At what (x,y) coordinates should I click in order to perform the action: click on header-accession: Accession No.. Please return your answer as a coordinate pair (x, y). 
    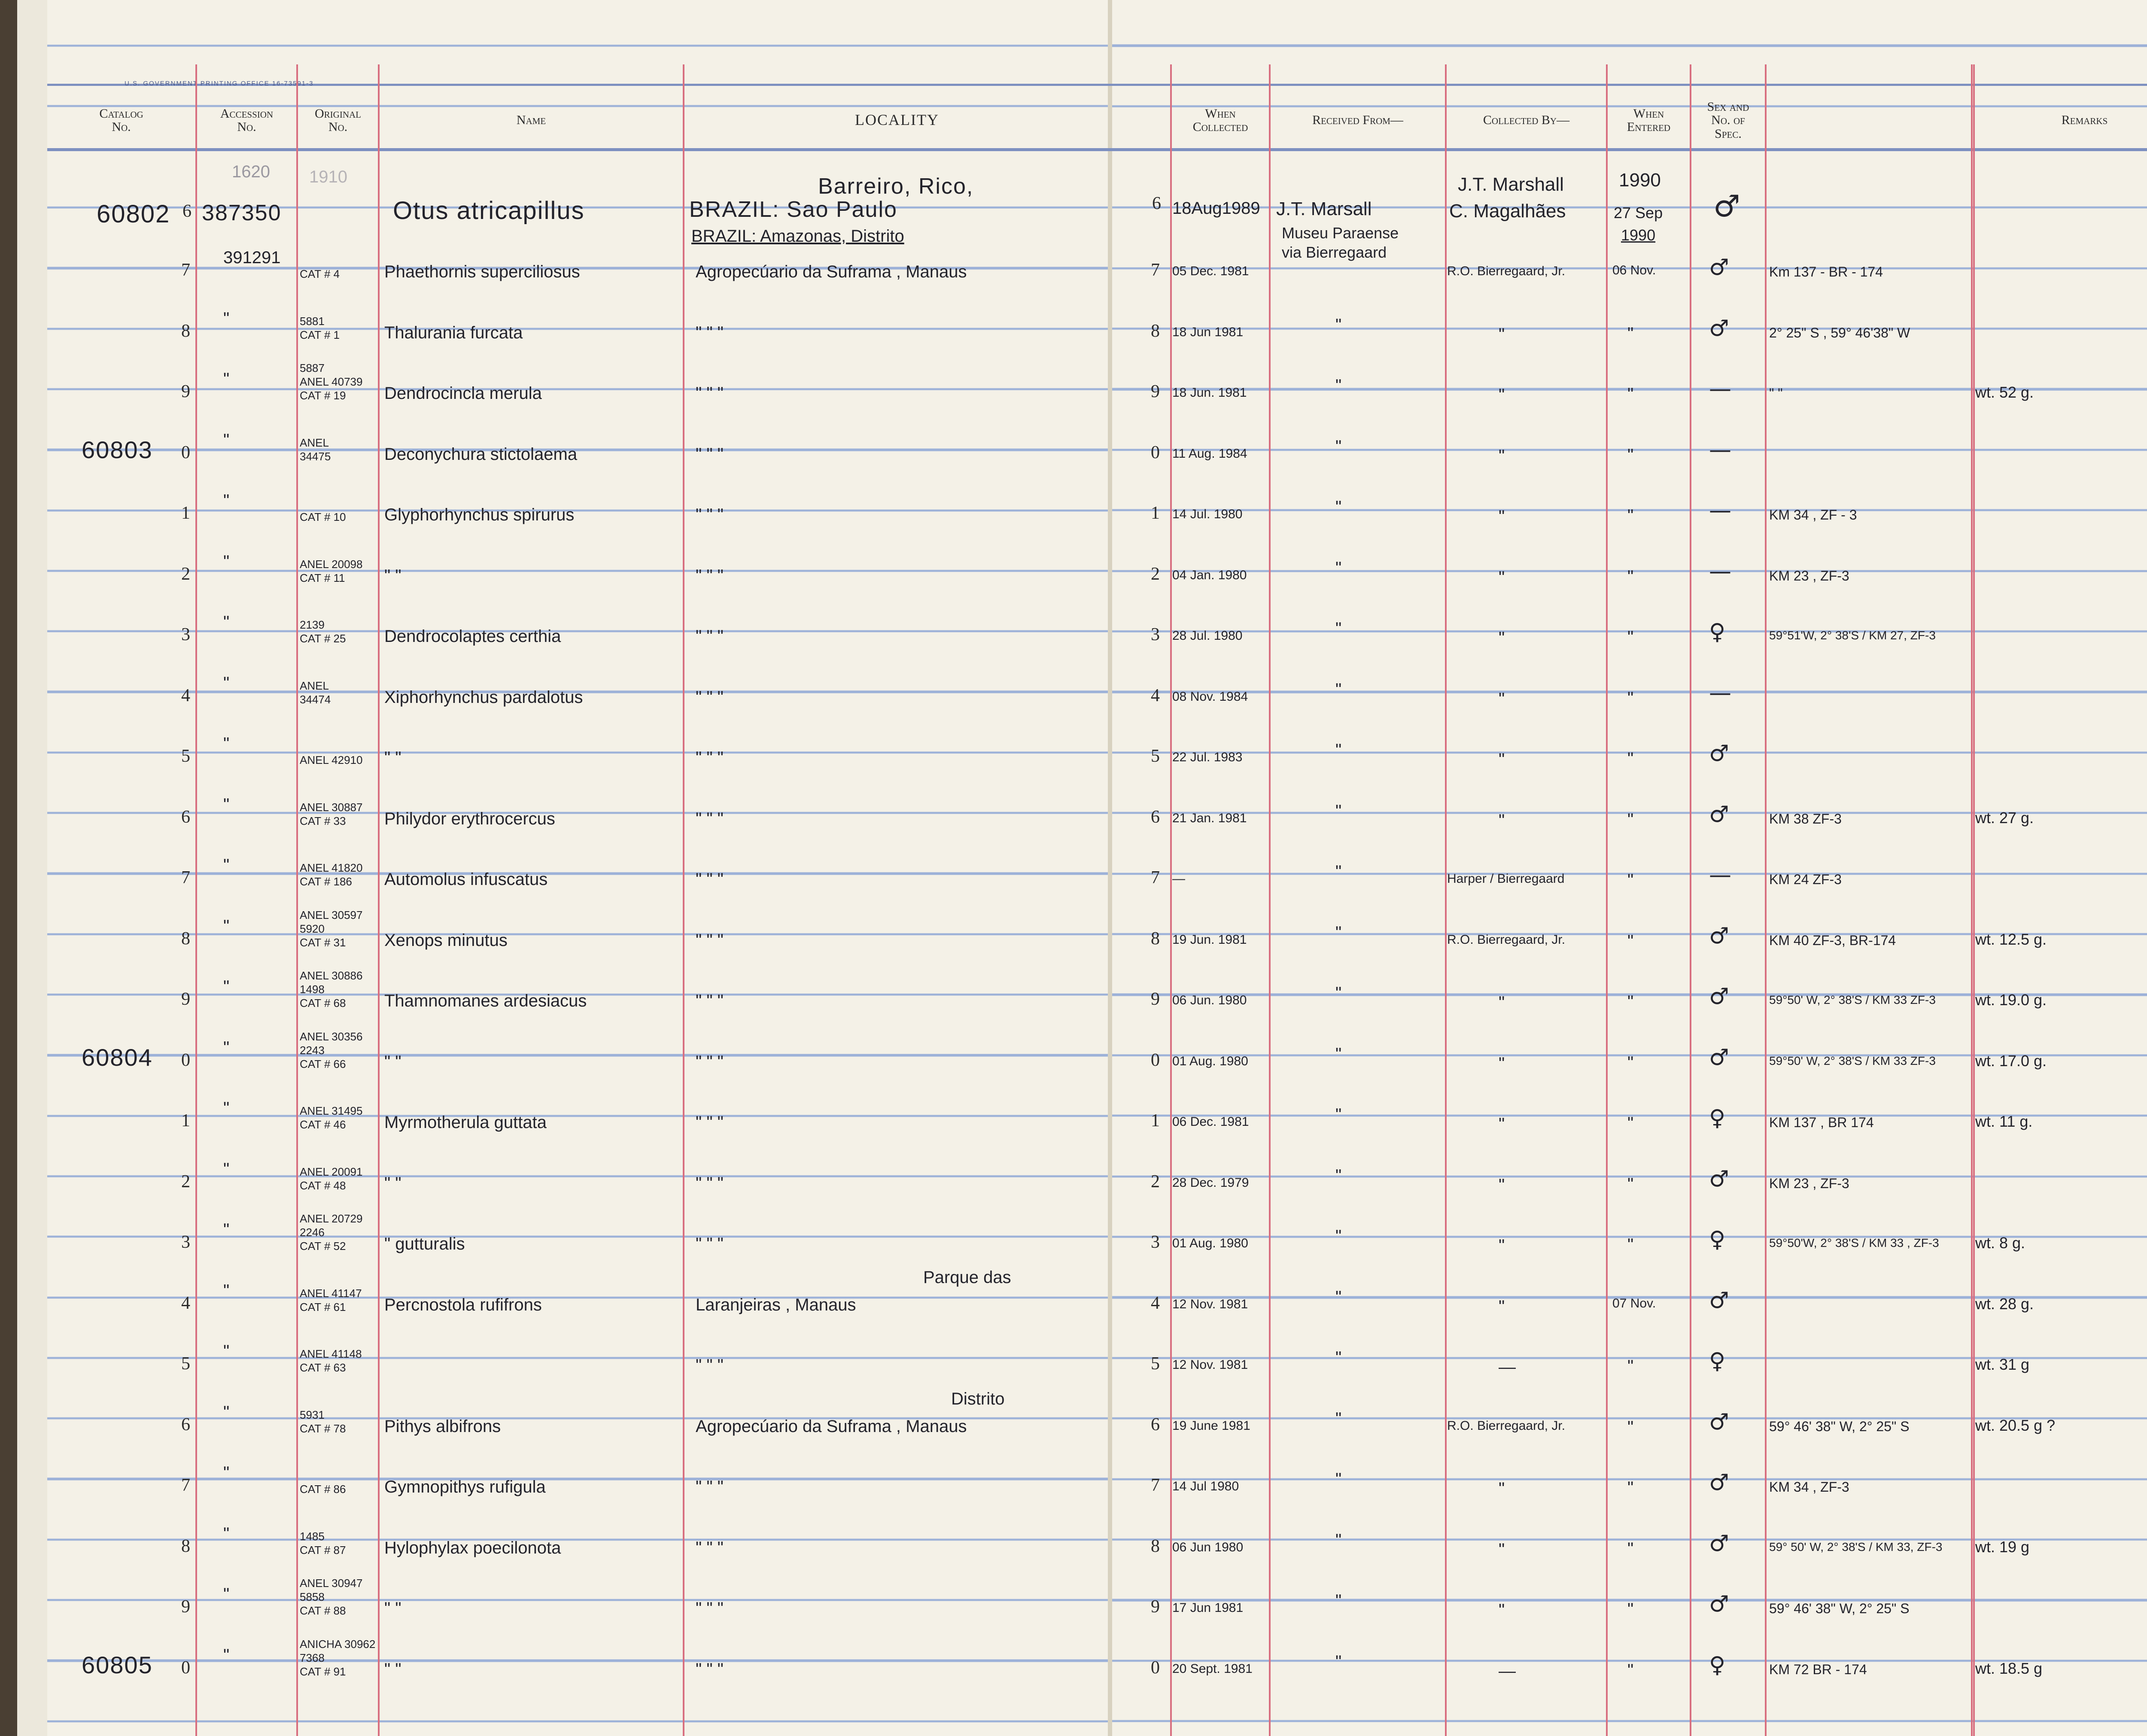
    Looking at the image, I should click on (247, 120).